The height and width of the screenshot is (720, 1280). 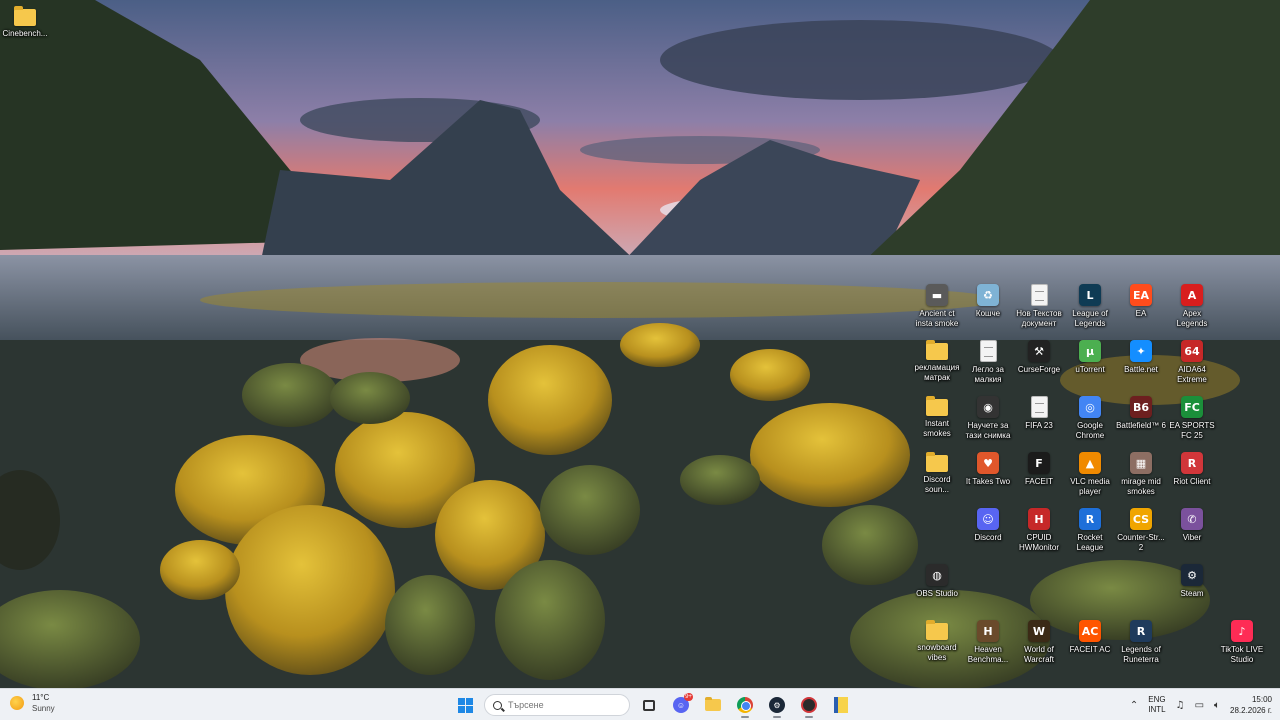 What do you see at coordinates (988, 481) in the screenshot?
I see `desktop-icon-label: It Takes Two` at bounding box center [988, 481].